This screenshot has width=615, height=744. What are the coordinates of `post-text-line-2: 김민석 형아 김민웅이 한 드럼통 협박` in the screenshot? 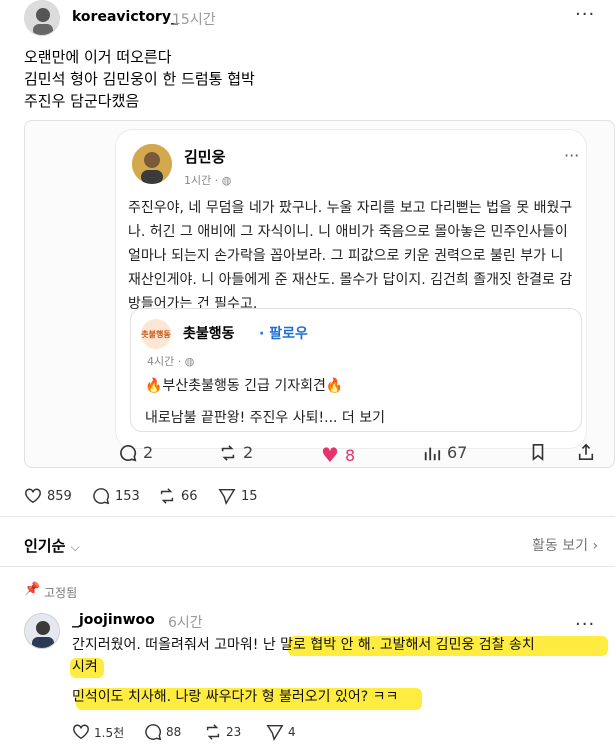 It's located at (139, 79).